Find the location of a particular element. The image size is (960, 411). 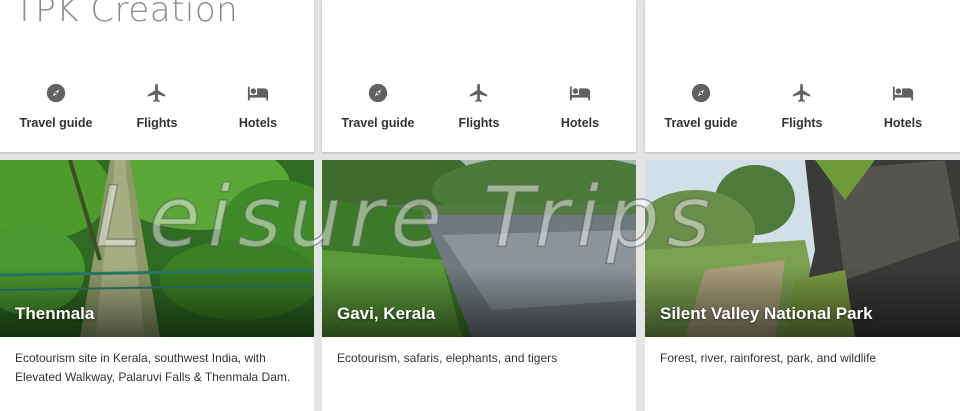

destination-photo: Gavi, Kerala is located at coordinates (479, 248).